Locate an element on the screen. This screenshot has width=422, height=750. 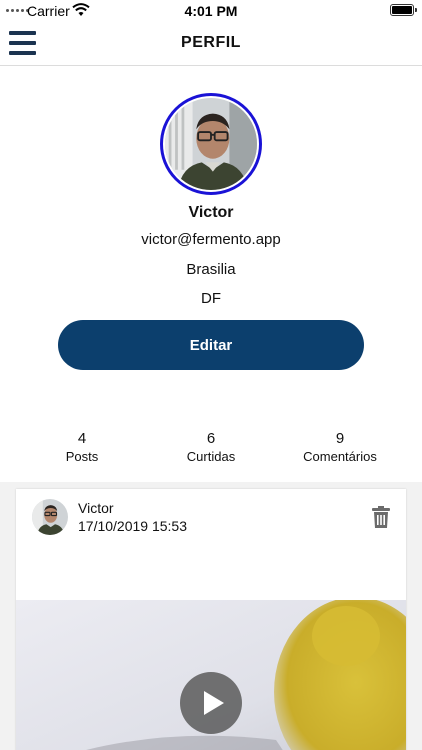
status-bar: Carrier 4:01 PM is located at coordinates (211, 11).